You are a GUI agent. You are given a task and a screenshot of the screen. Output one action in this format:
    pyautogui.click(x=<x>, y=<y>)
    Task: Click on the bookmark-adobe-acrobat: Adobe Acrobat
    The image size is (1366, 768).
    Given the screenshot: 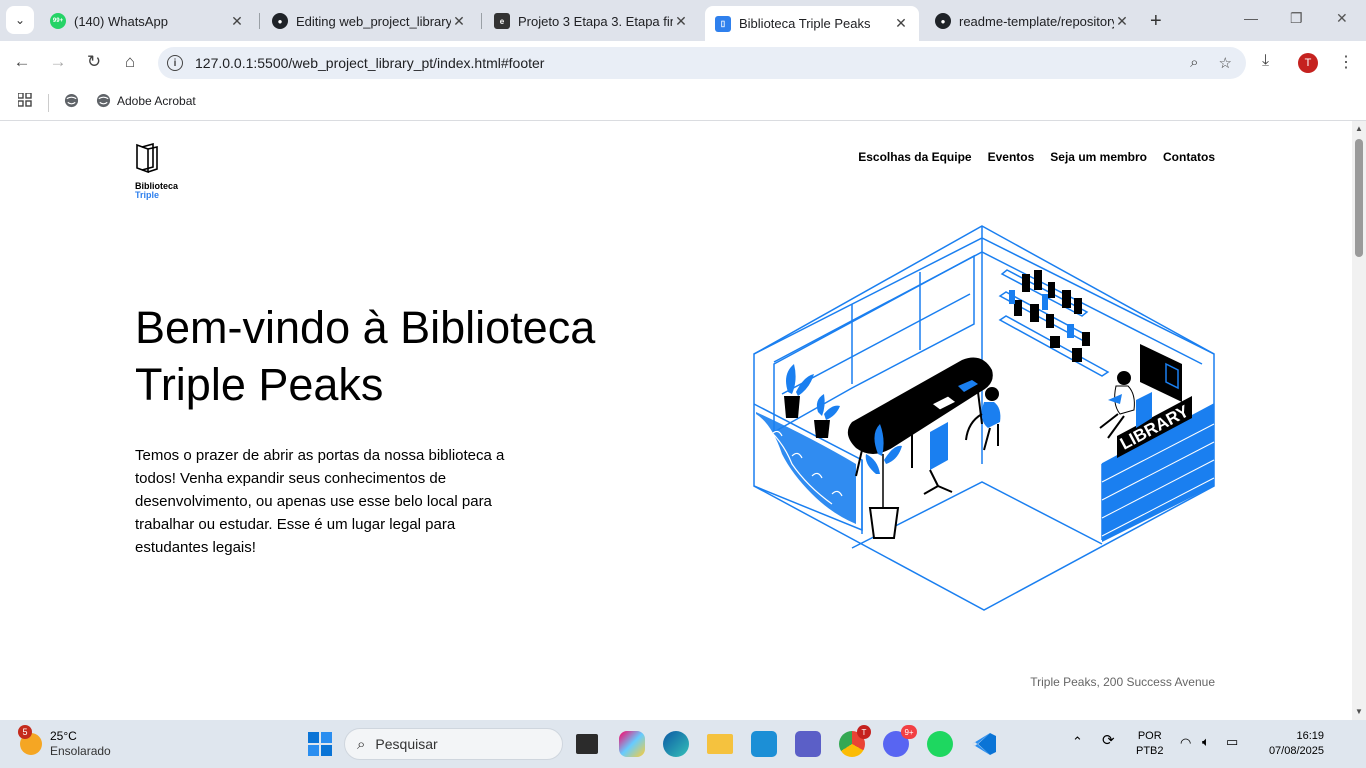 What is the action you would take?
    pyautogui.click(x=146, y=100)
    